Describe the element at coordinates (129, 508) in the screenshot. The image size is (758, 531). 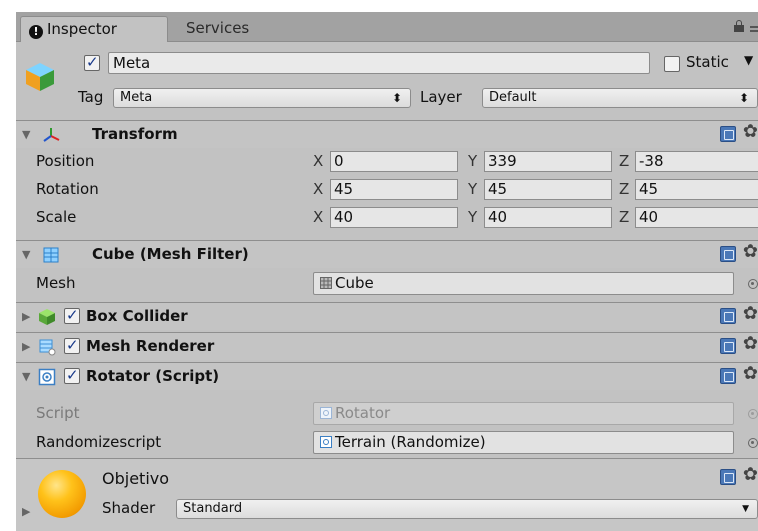
I see `shader-label: Shader` at that location.